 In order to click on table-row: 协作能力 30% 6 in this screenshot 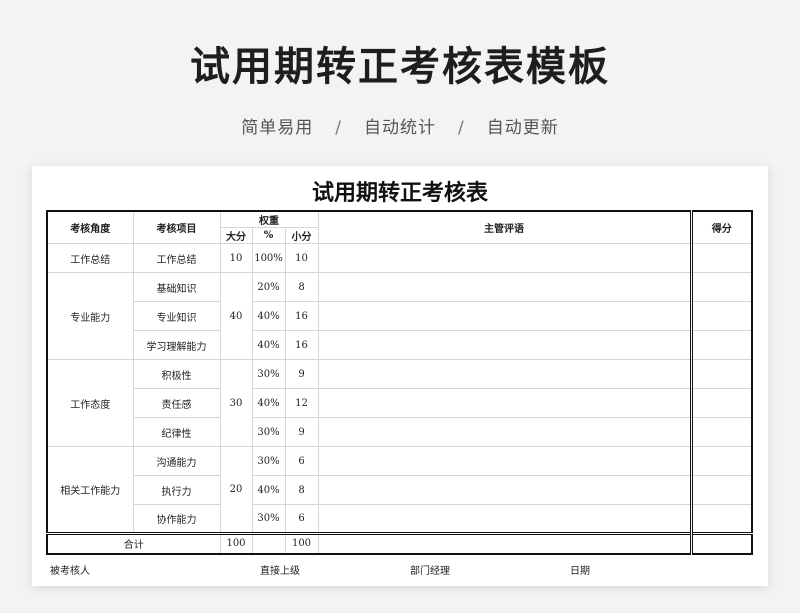, I will do `click(400, 519)`.